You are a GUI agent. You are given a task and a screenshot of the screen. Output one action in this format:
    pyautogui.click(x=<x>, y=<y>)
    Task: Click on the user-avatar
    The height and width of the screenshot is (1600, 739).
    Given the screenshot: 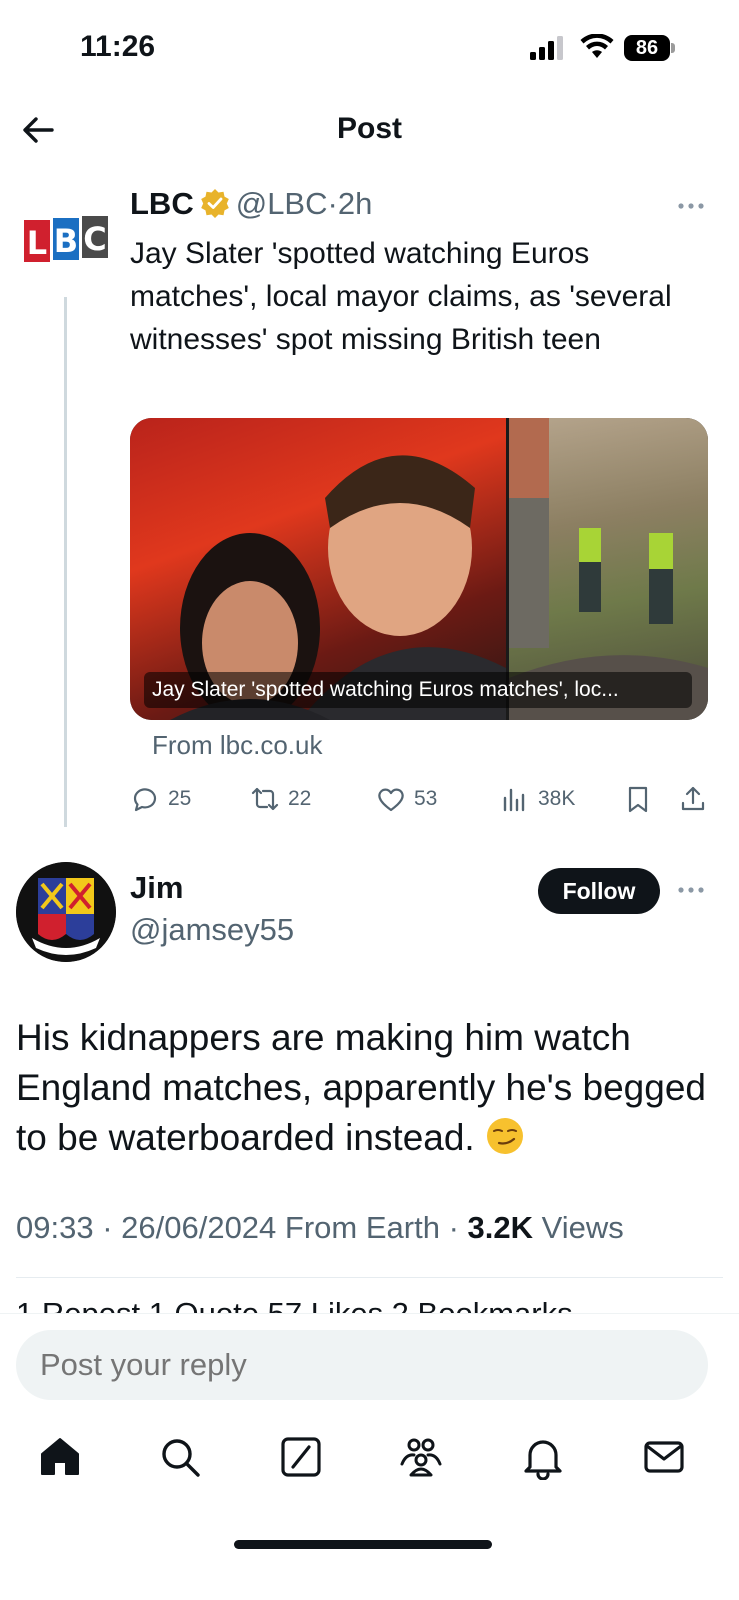 What is the action you would take?
    pyautogui.click(x=66, y=912)
    